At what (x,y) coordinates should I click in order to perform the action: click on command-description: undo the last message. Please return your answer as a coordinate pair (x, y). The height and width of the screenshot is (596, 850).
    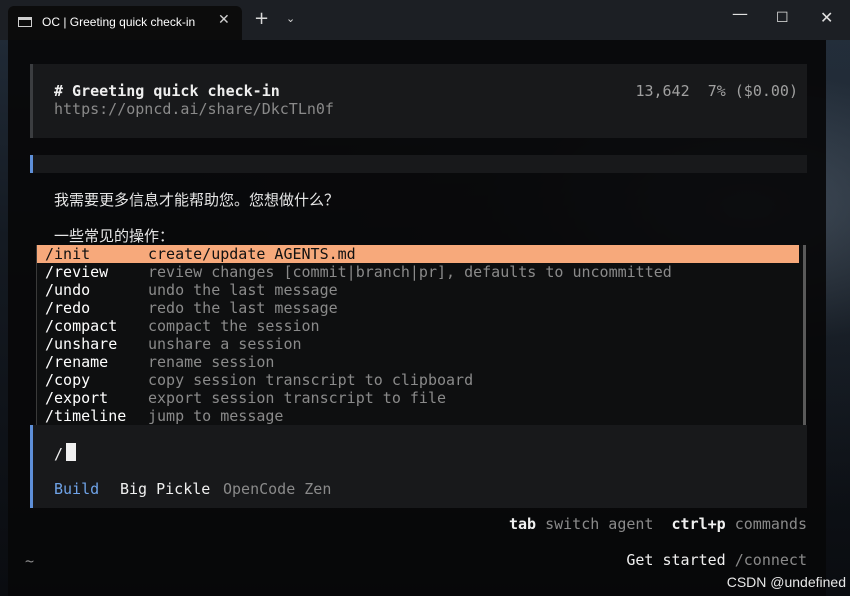
    Looking at the image, I should click on (243, 290).